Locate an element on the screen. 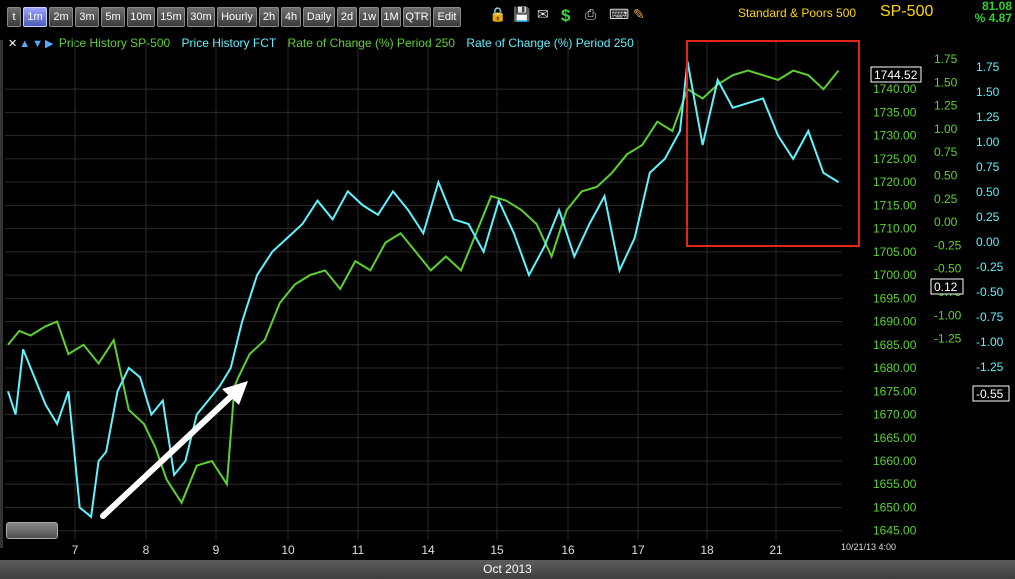 Image resolution: width=1015 pixels, height=579 pixels. x-tick-label: 14 is located at coordinates (428, 550).